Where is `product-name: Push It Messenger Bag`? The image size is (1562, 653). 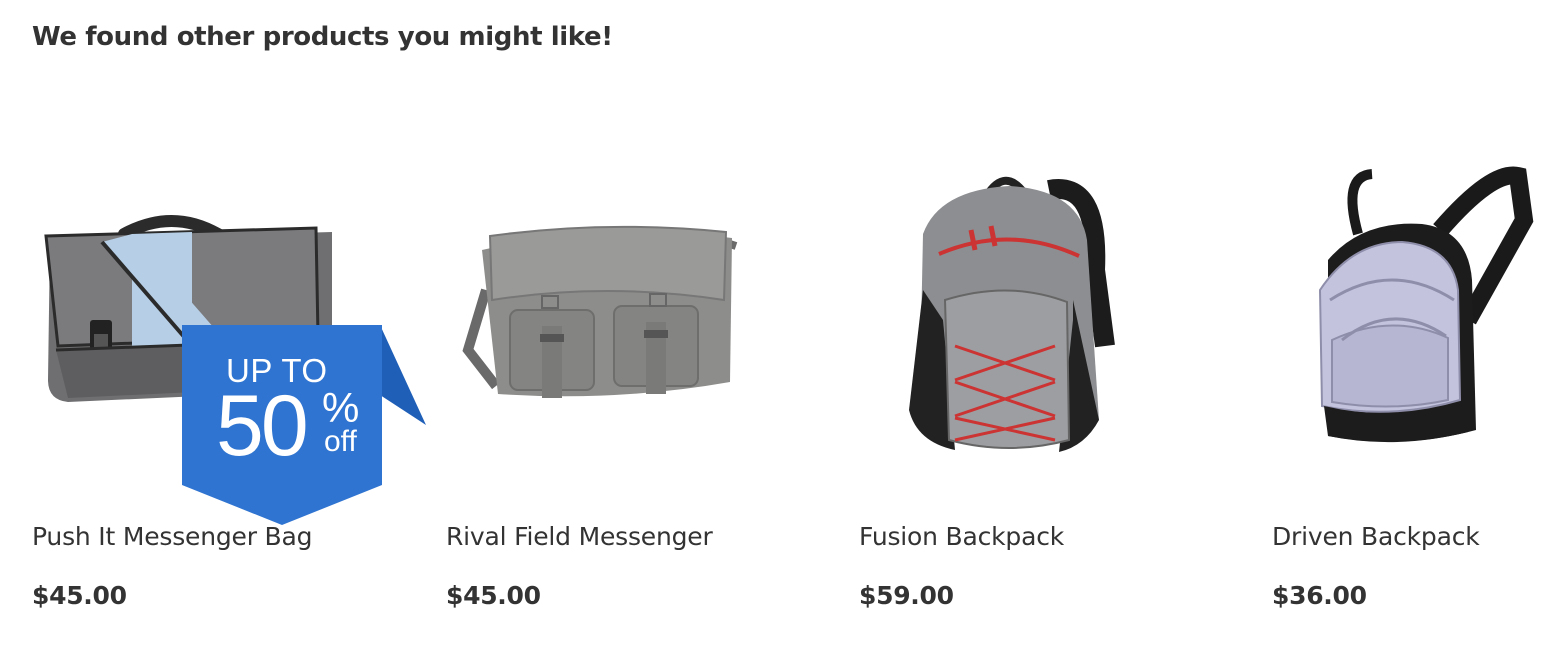 product-name: Push It Messenger Bag is located at coordinates (172, 536).